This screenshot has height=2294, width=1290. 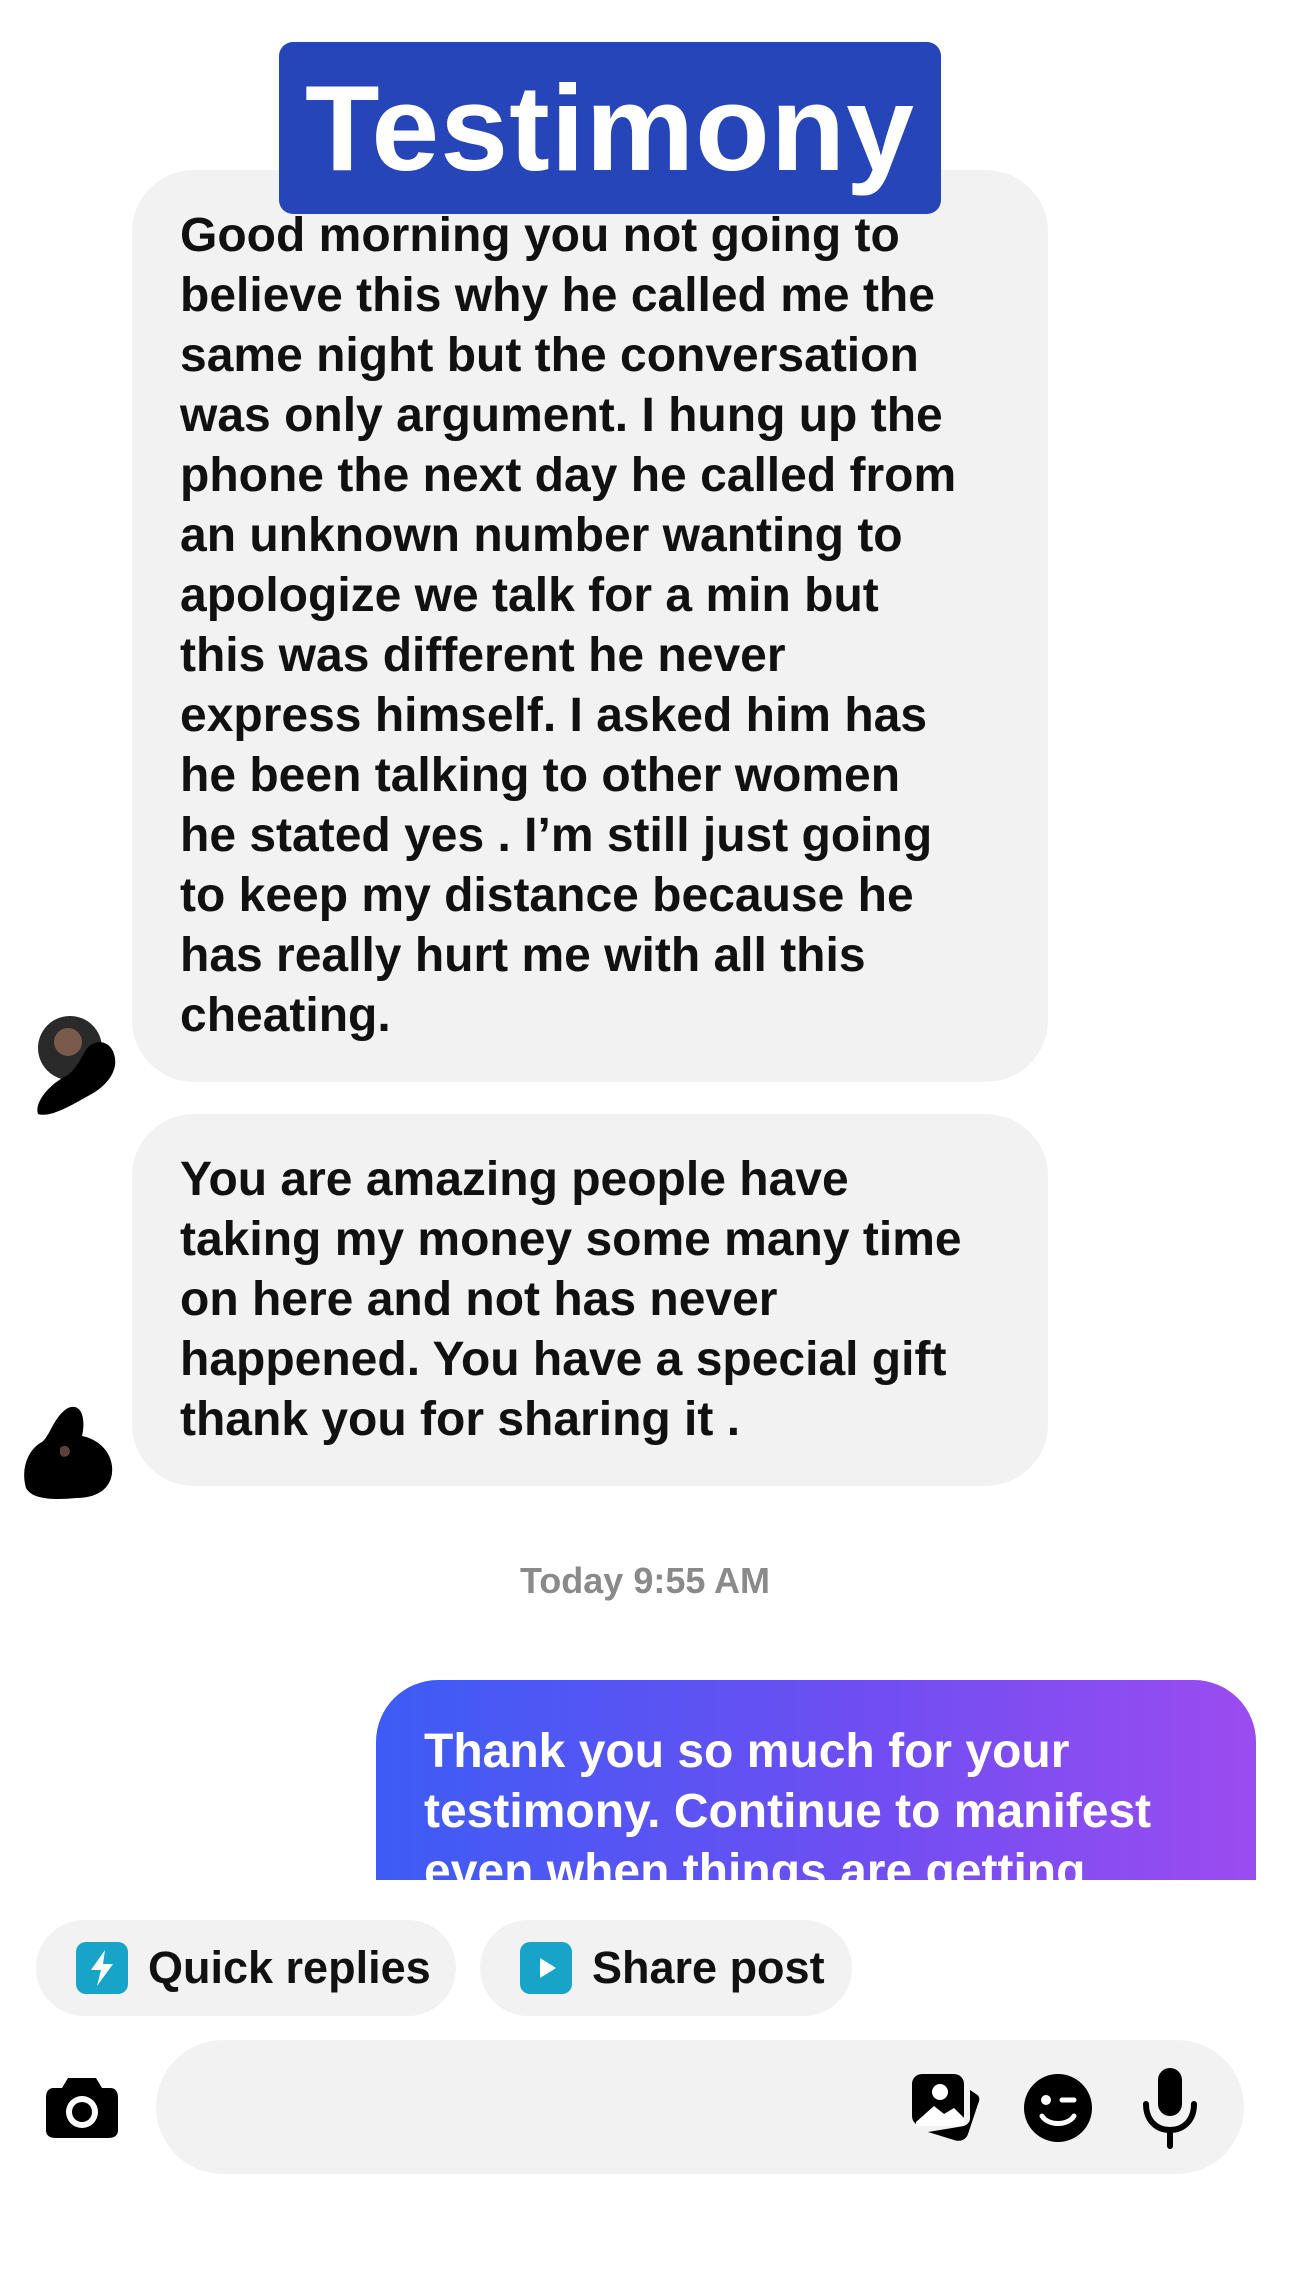 I want to click on play-icon, so click(x=546, y=1968).